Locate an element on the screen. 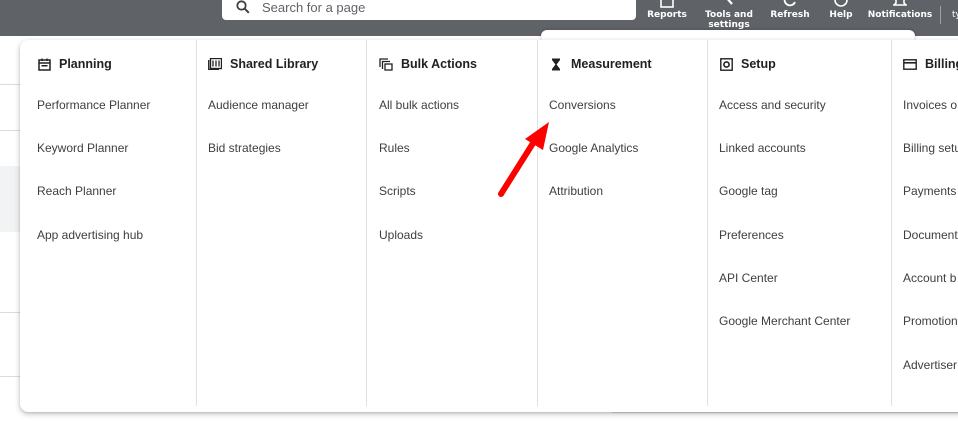 This screenshot has width=958, height=421. column-title: Planning is located at coordinates (85, 64).